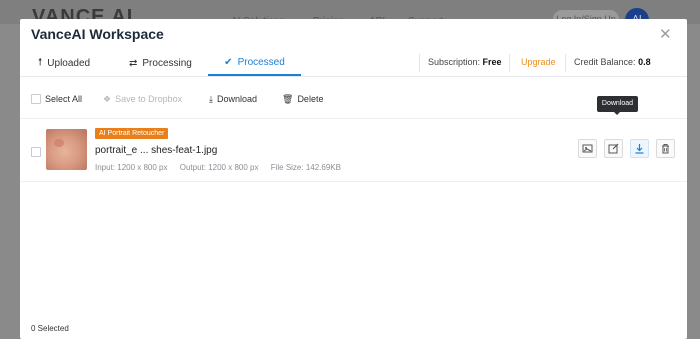  I want to click on row-delete-button, so click(665, 148).